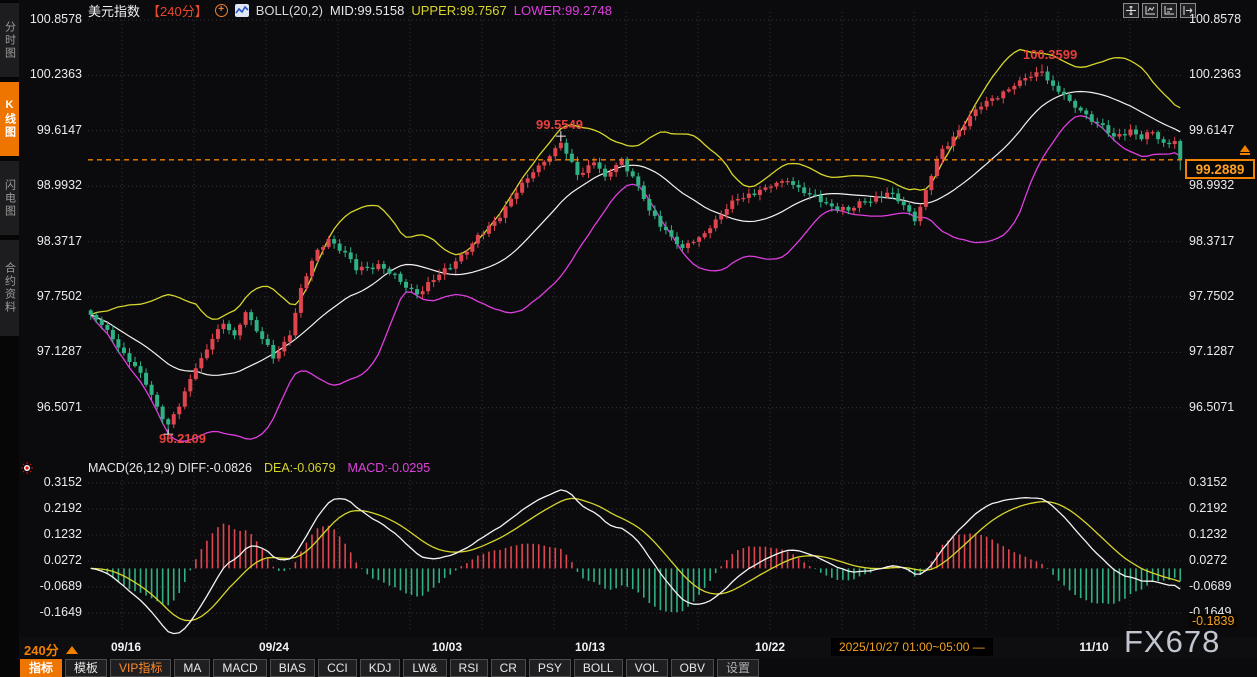 The image size is (1257, 677). I want to click on toolbar-item-rsi: RSI, so click(468, 667).